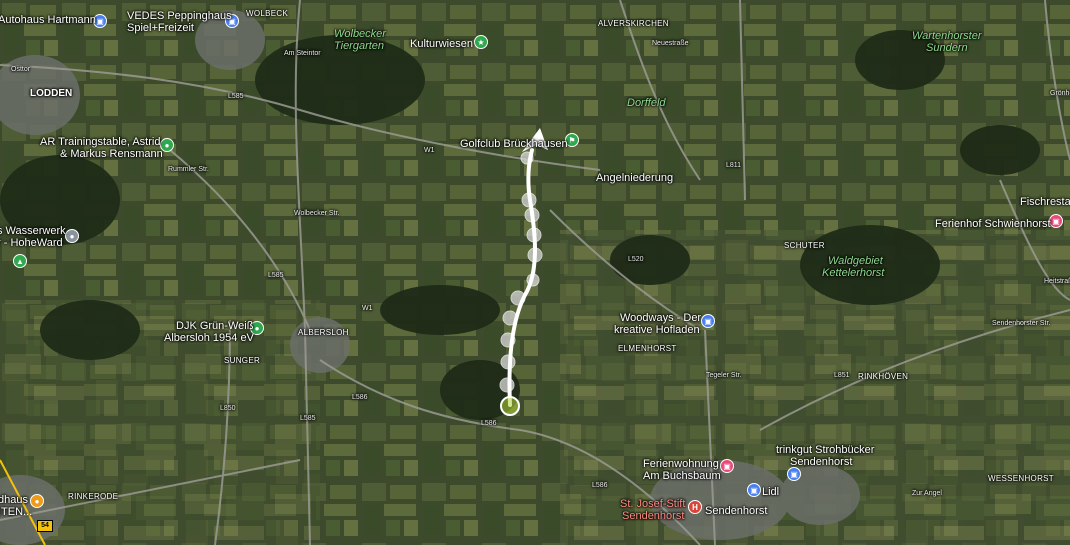 This screenshot has width=1070, height=545. What do you see at coordinates (160, 28) in the screenshot?
I see `poi-vedes-line2: Spiel+Freizeit` at bounding box center [160, 28].